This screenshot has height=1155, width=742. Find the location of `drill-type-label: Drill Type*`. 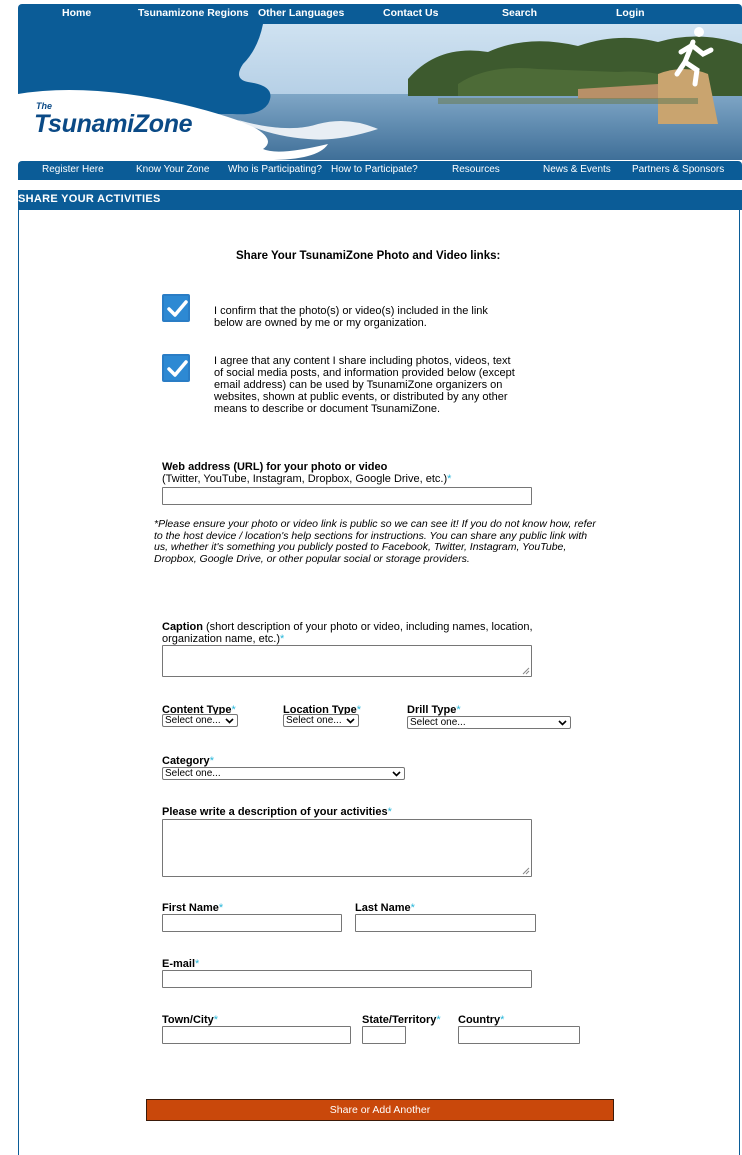

drill-type-label: Drill Type* is located at coordinates (434, 710).